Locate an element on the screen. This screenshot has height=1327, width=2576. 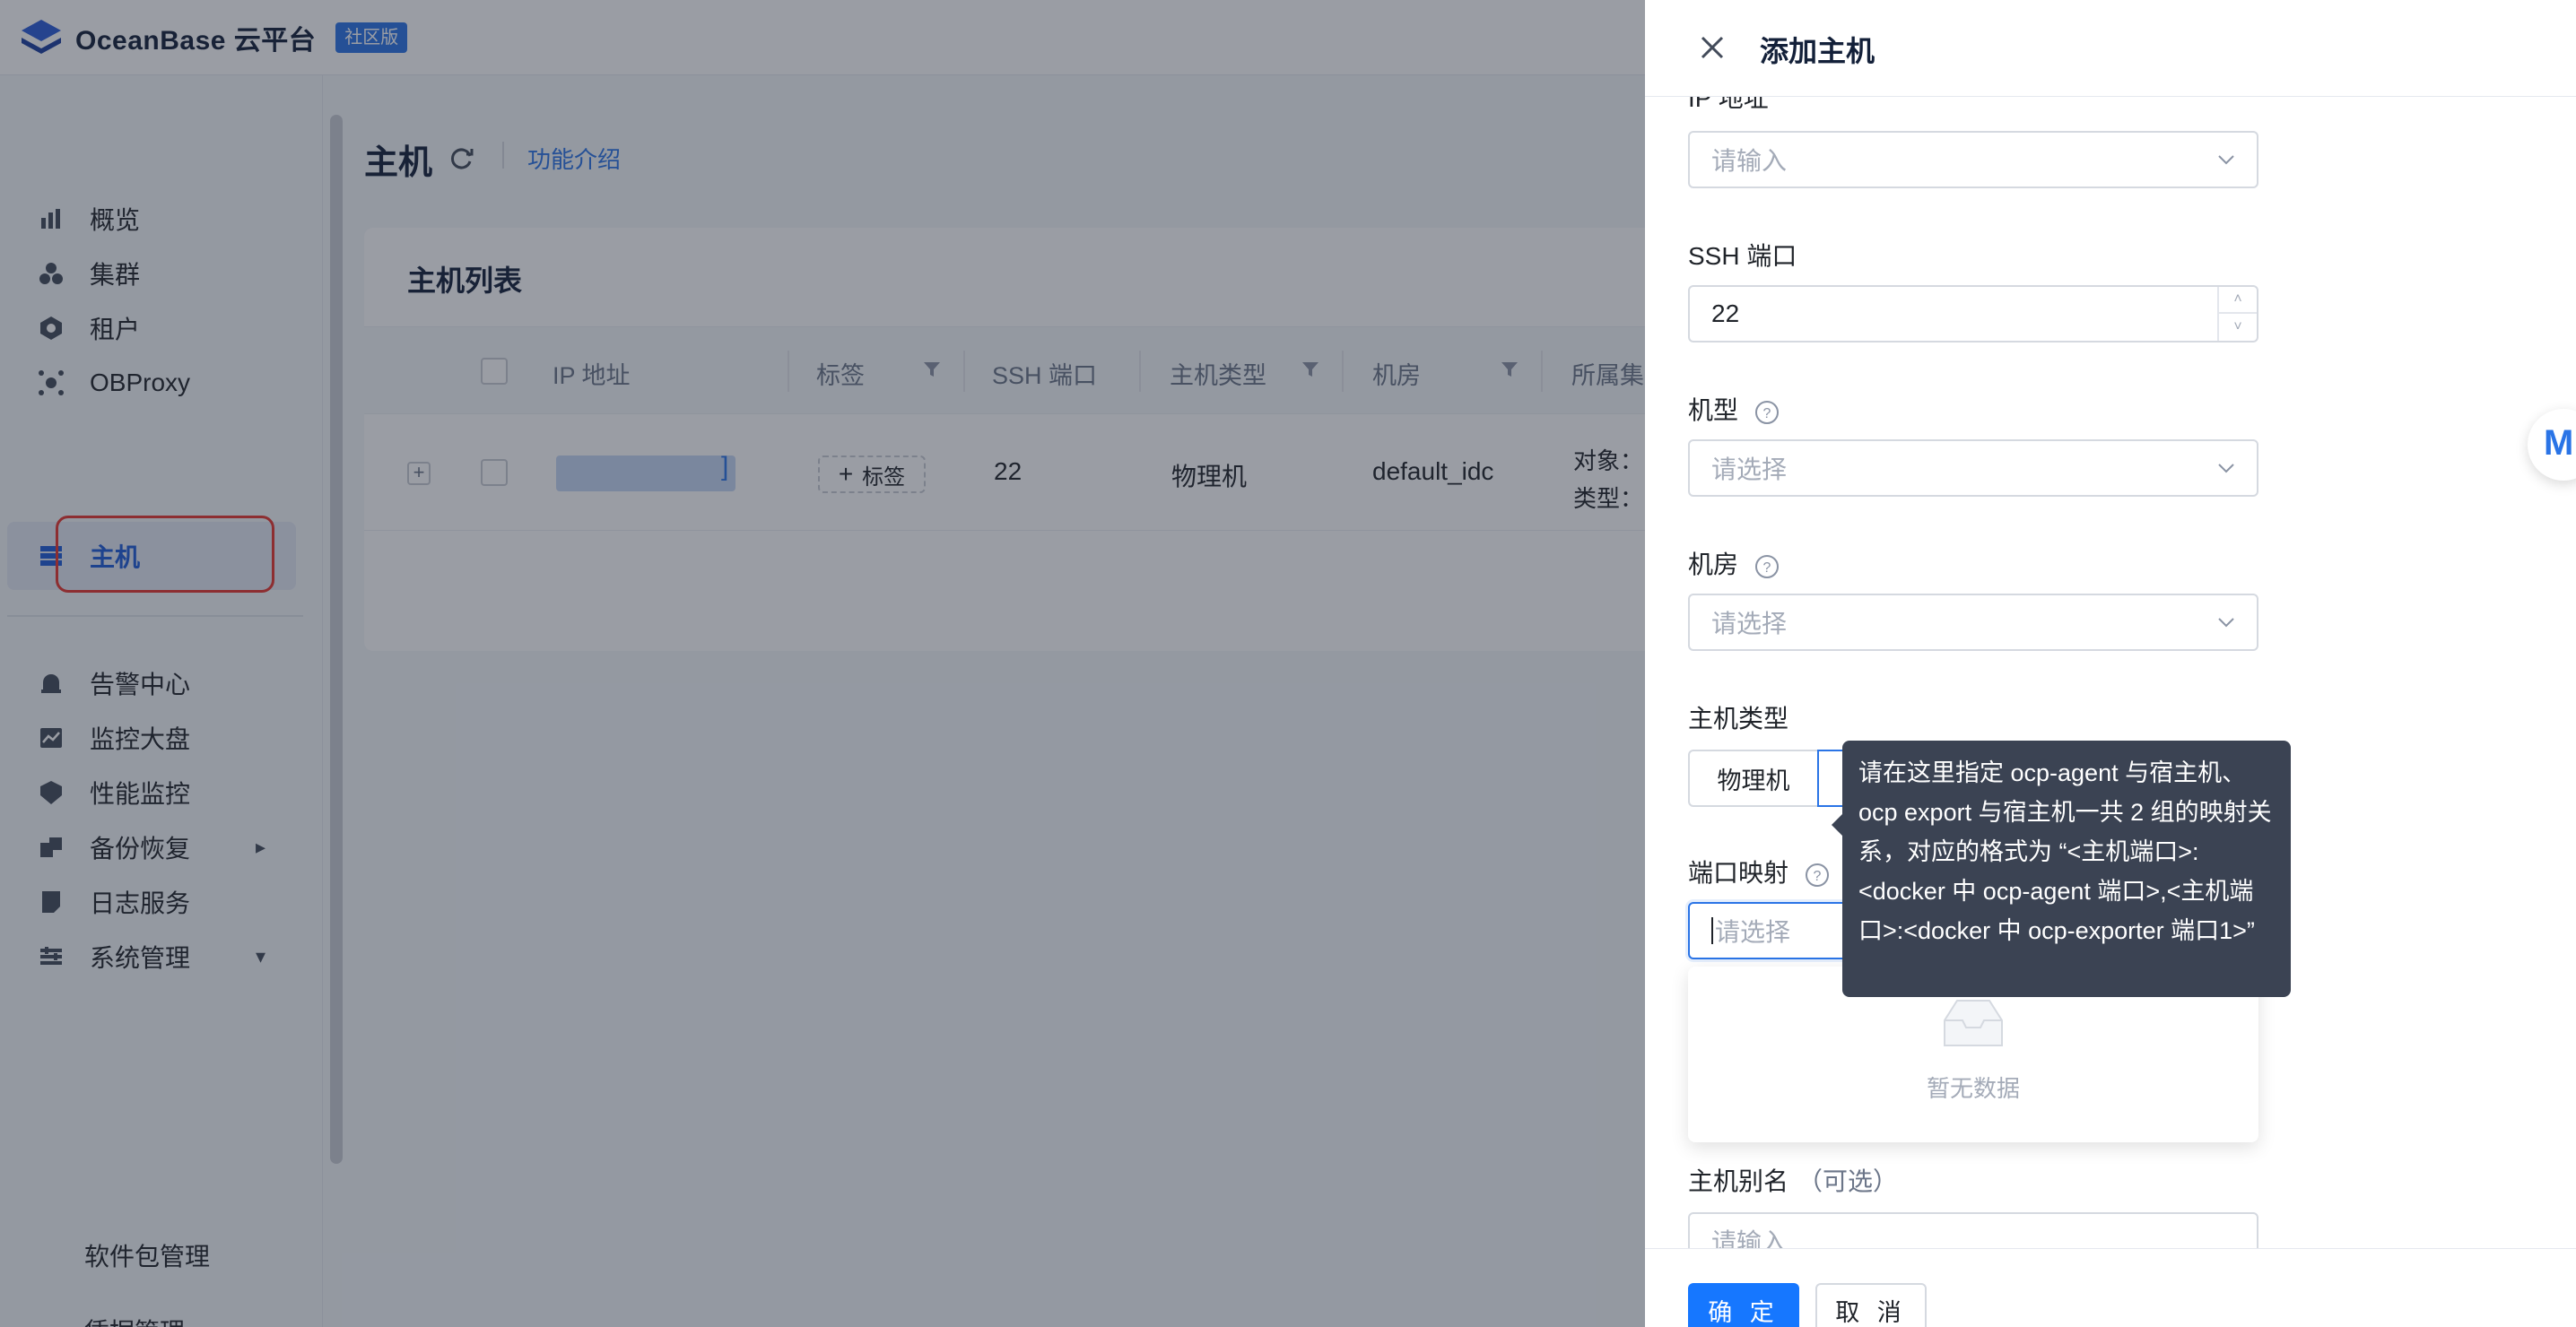
idc-label-text: 机房 is located at coordinates (1713, 564).